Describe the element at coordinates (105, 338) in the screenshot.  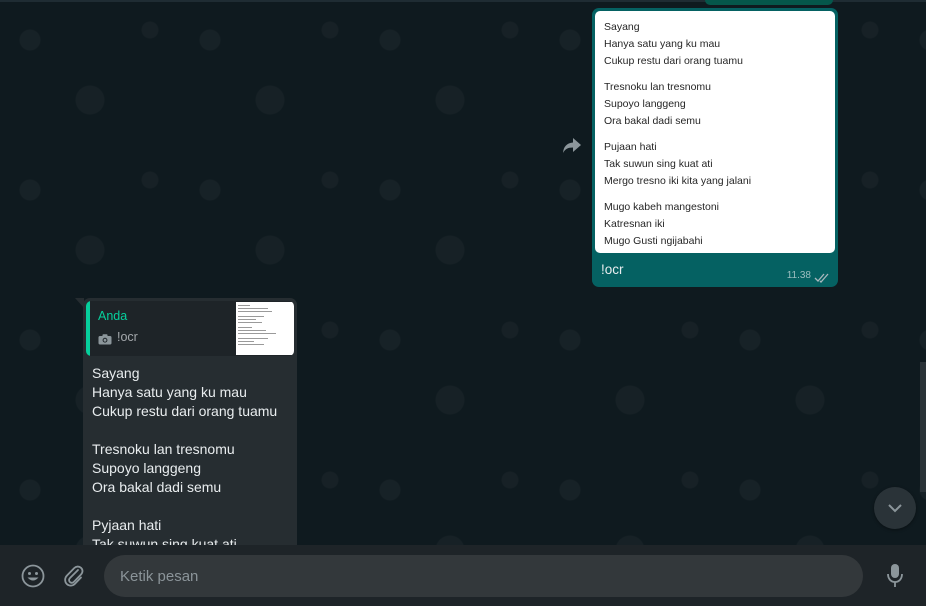
I see `camera-icon` at that location.